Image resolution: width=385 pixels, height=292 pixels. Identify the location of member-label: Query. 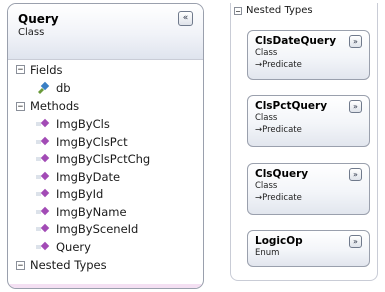
(73, 246).